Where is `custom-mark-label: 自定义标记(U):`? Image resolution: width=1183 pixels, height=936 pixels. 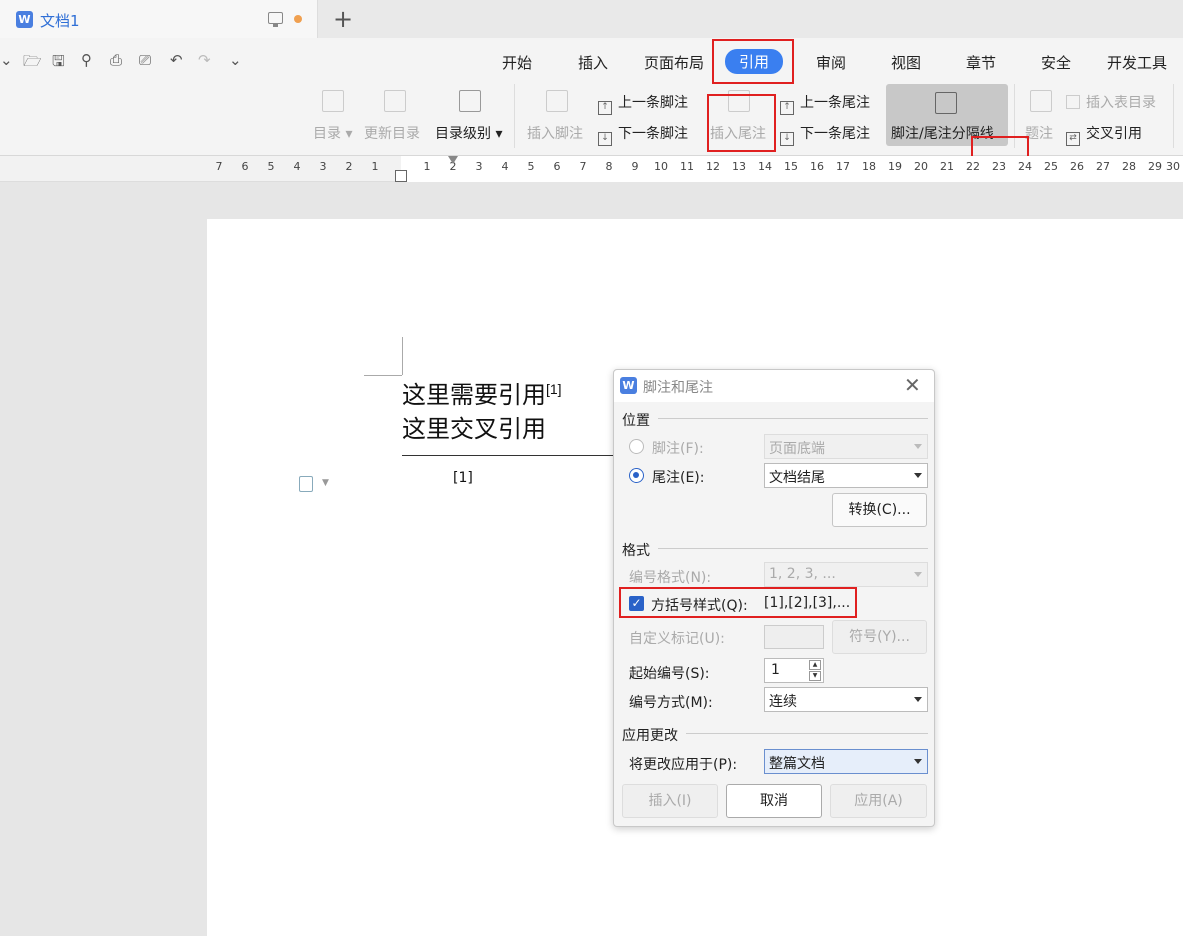
custom-mark-label: 自定义标记(U): is located at coordinates (677, 639).